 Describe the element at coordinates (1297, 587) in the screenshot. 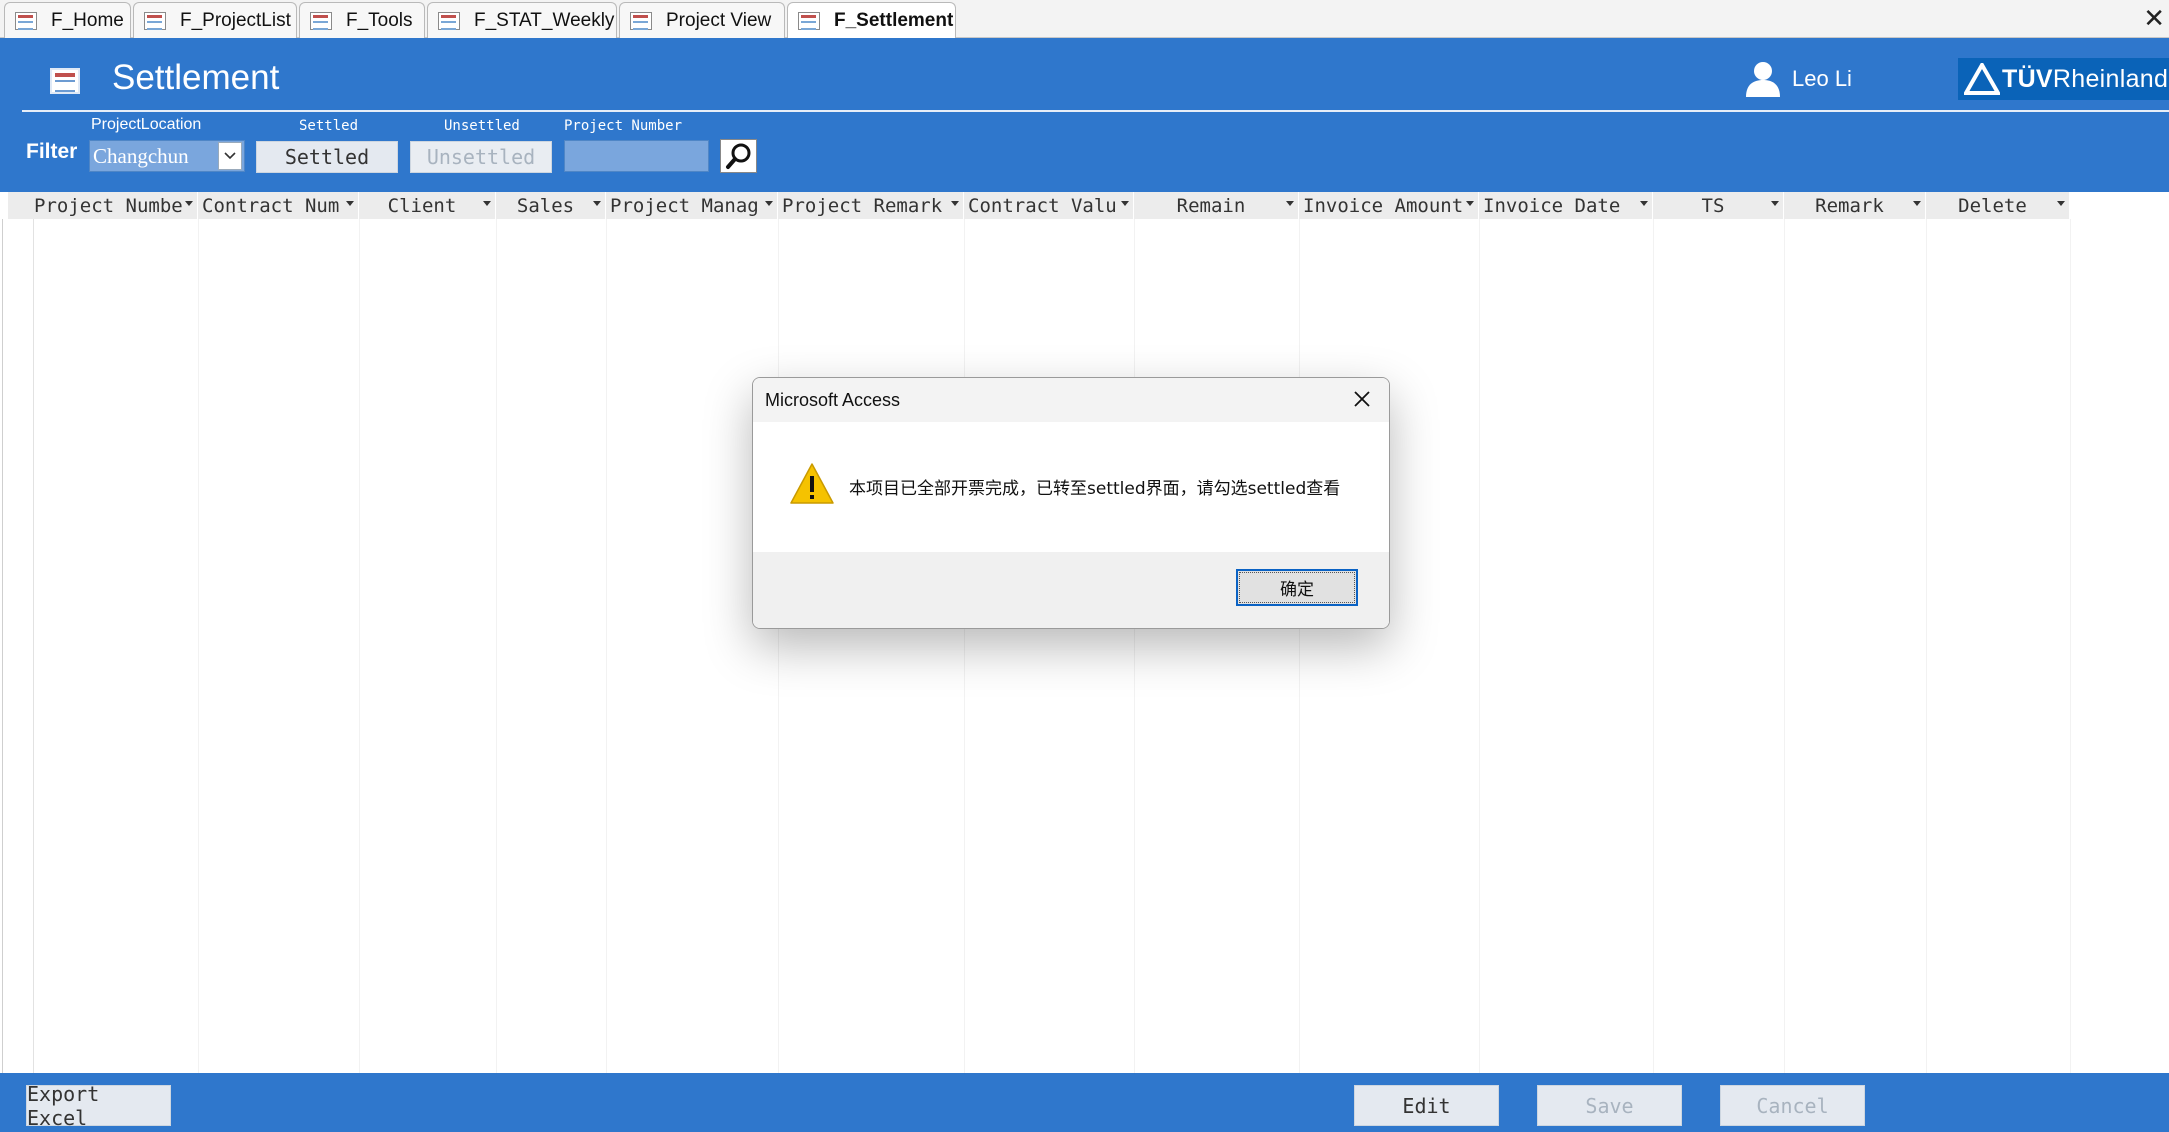

I see `ok-button: 确定` at that location.